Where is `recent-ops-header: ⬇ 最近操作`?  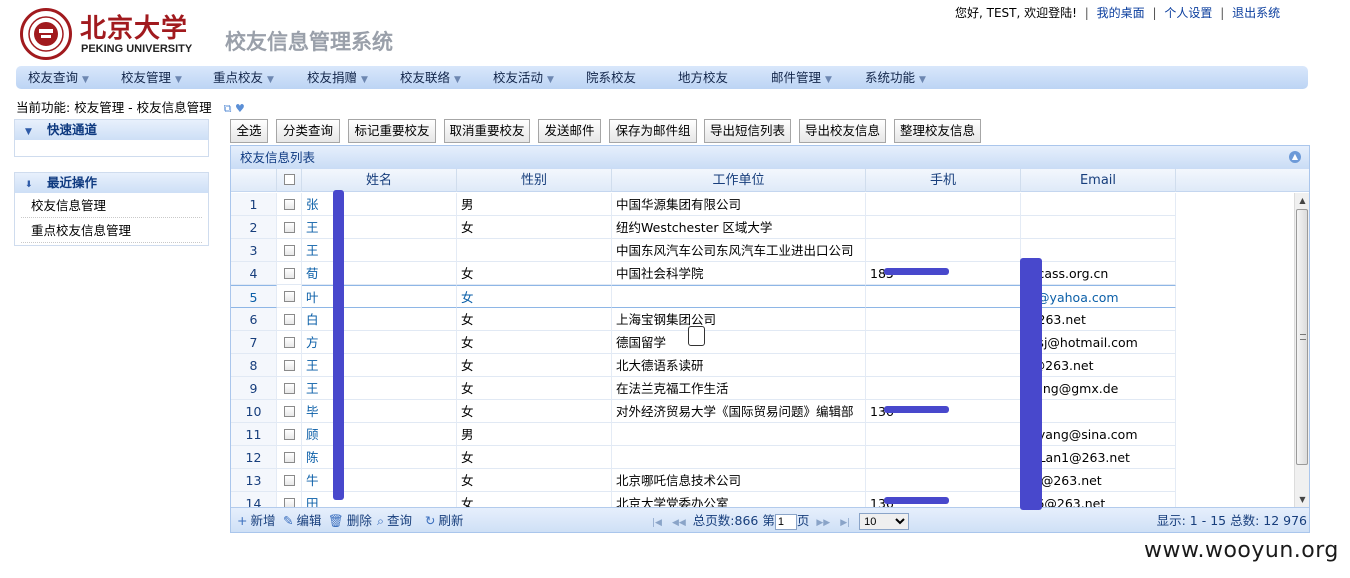
recent-ops-header: ⬇ 最近操作 is located at coordinates (111, 183).